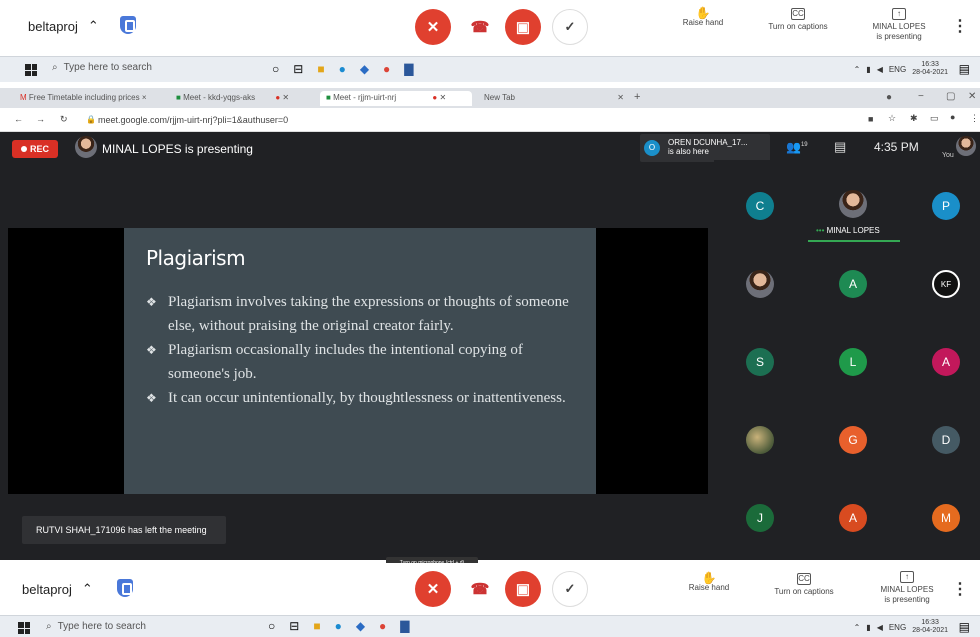 The height and width of the screenshot is (637, 980). I want to click on participant-tile: P, so click(946, 206).